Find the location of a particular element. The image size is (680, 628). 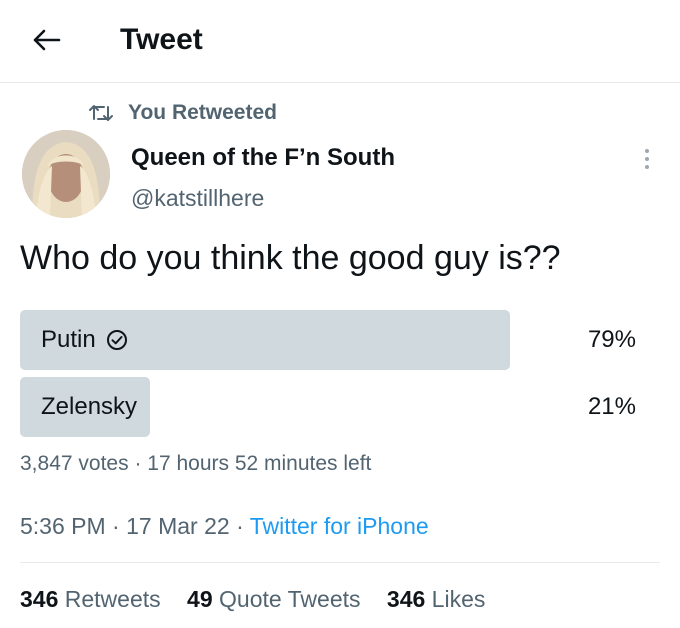

poll-option-percent: 21% is located at coordinates (611, 406).